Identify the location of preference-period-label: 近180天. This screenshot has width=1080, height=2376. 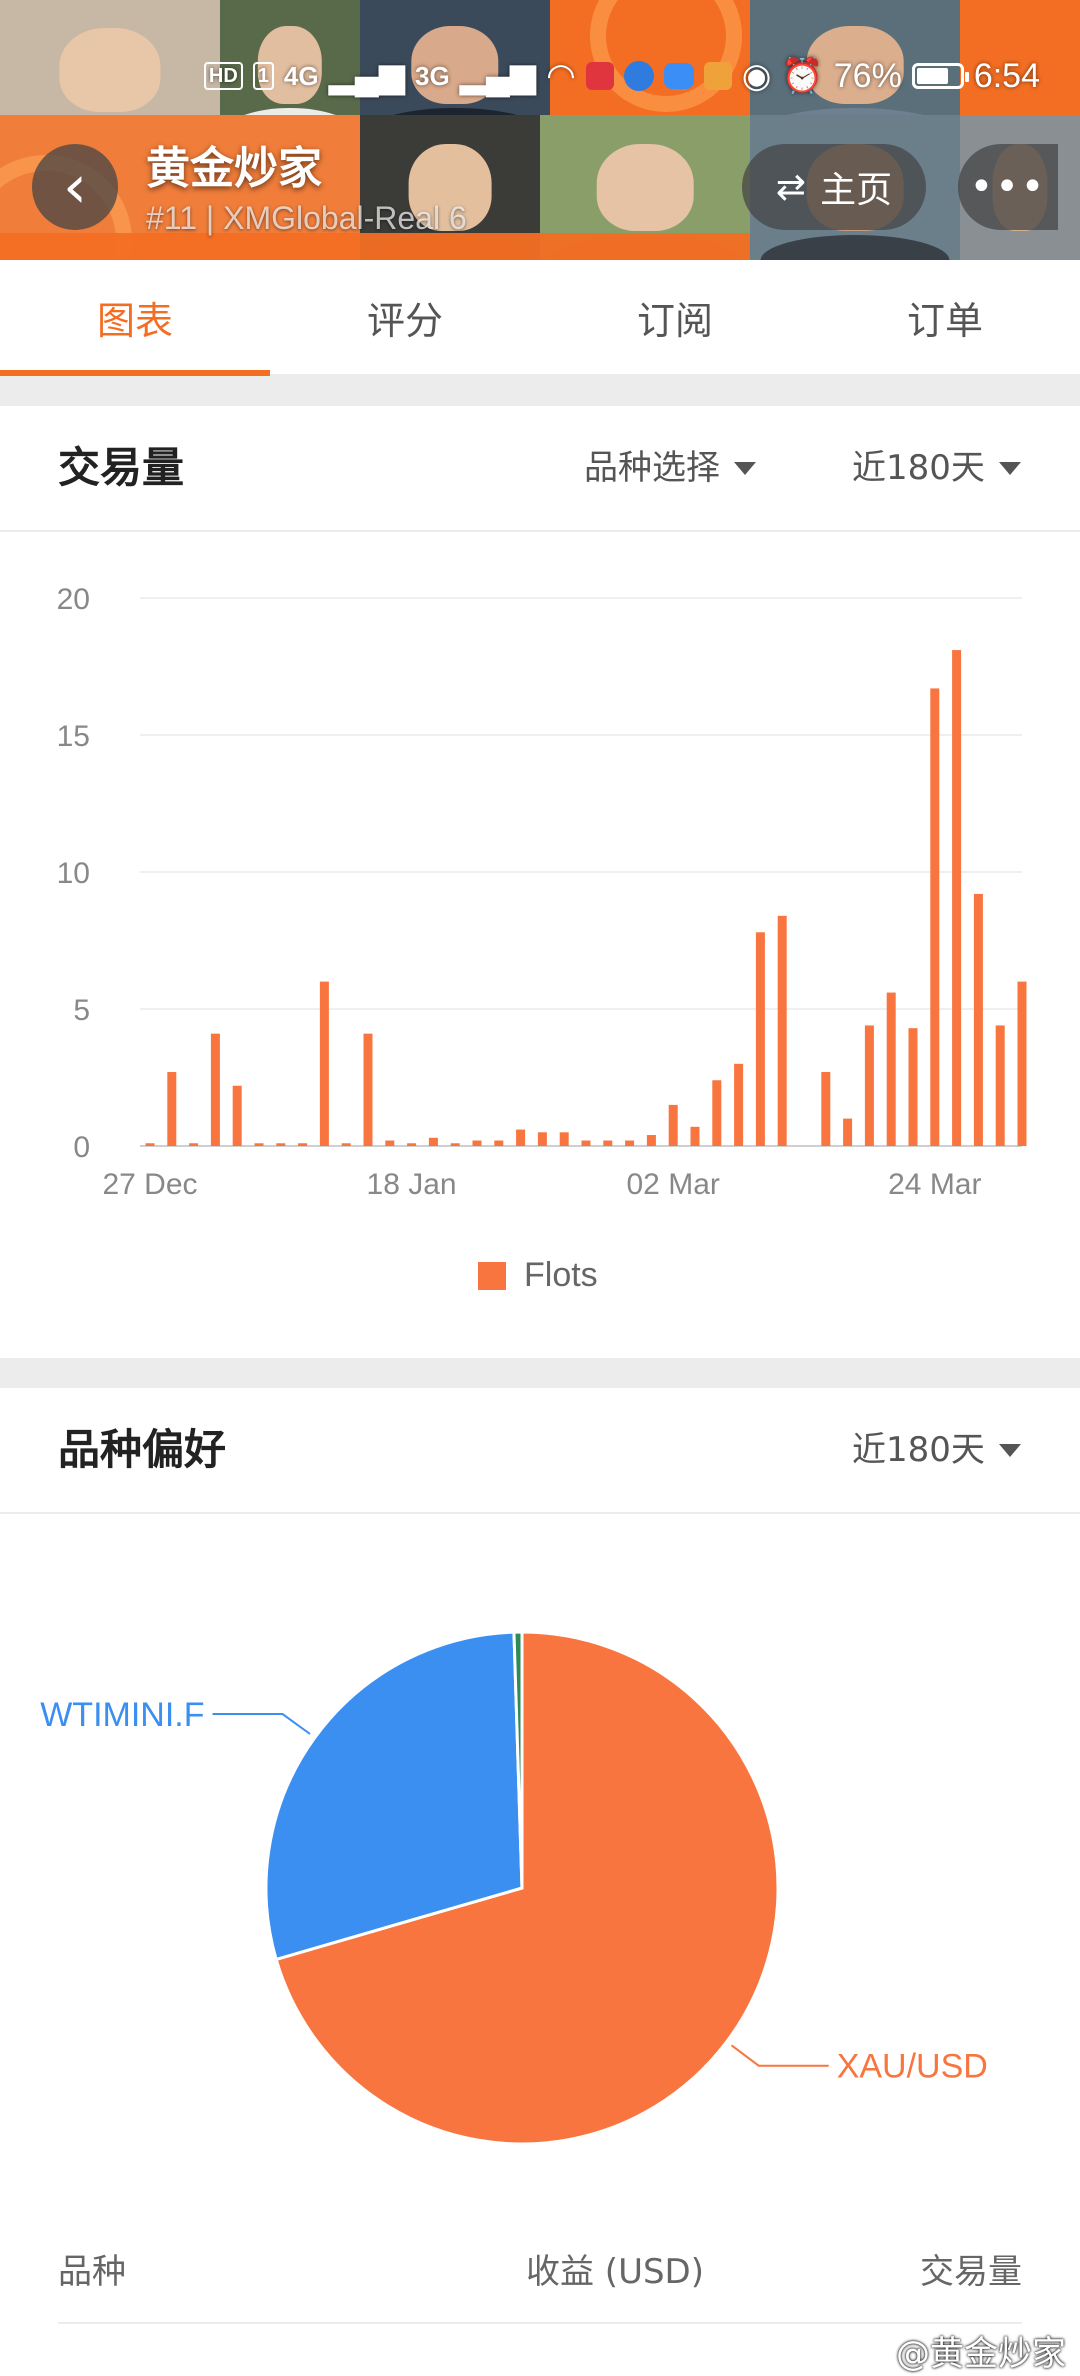
(918, 1450).